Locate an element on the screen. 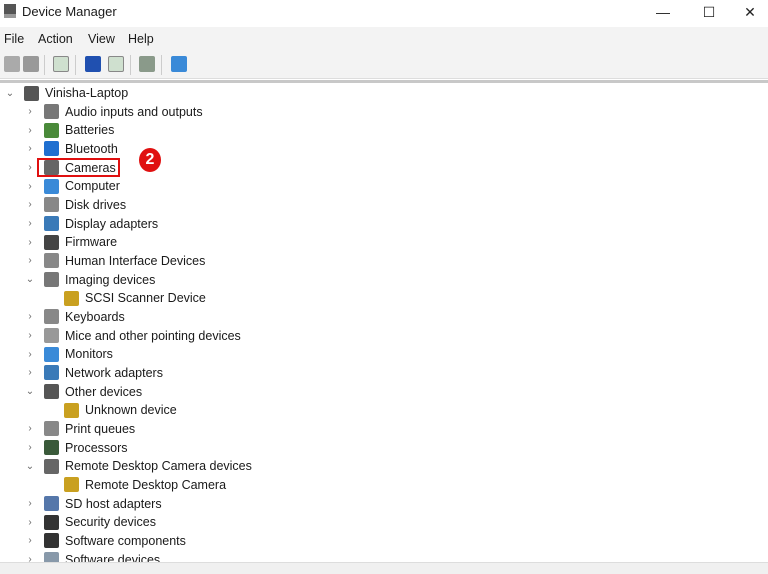 The height and width of the screenshot is (574, 768). tree-item: Unknown device is located at coordinates (110, 410).